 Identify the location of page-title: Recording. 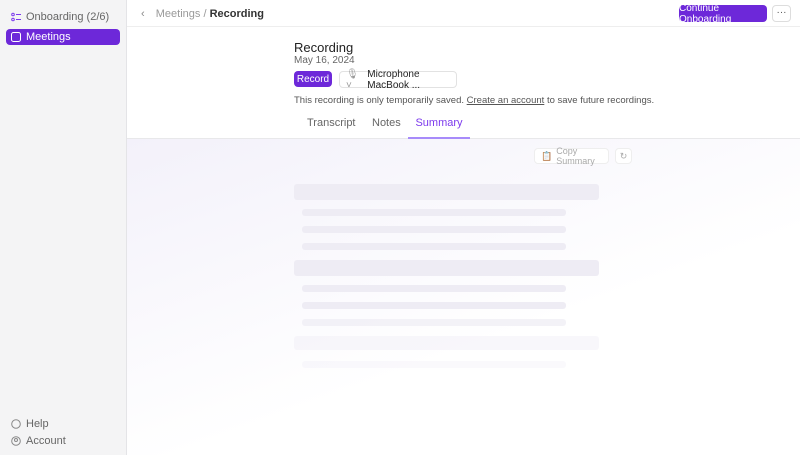
(324, 47).